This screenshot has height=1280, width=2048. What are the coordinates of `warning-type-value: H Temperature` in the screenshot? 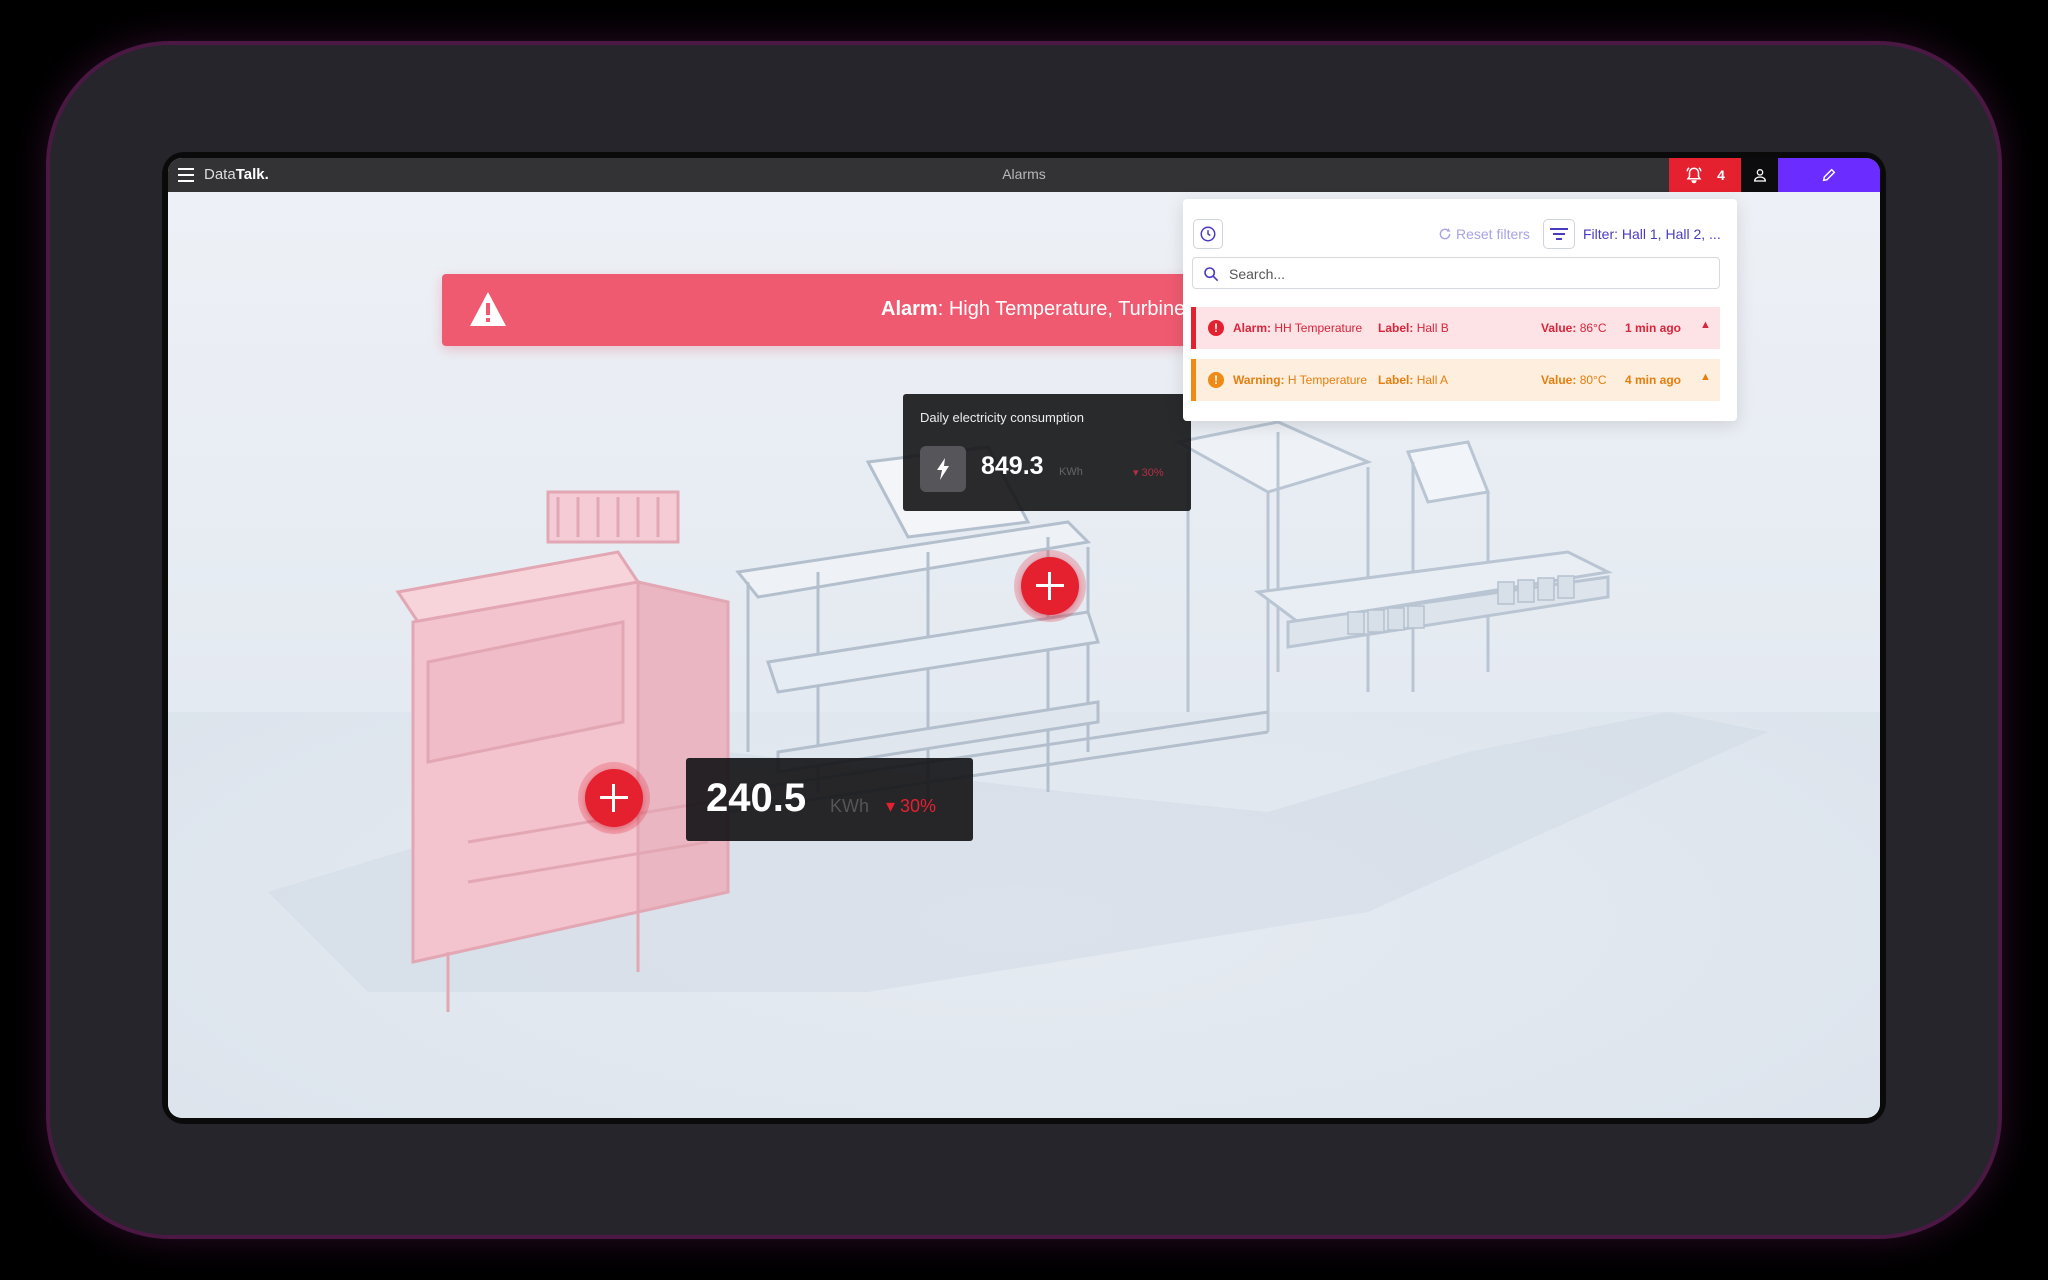 It's located at (1327, 380).